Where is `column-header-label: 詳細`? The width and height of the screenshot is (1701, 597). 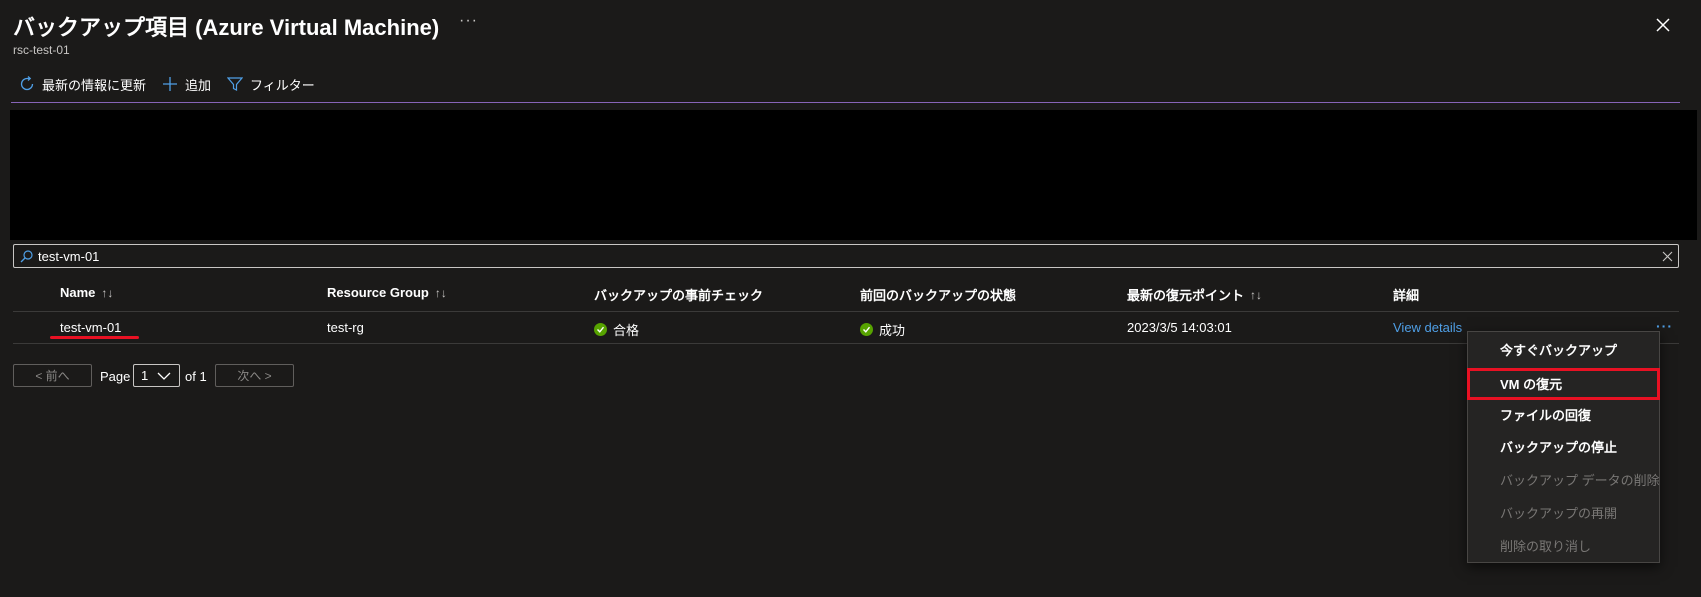 column-header-label: 詳細 is located at coordinates (1406, 295).